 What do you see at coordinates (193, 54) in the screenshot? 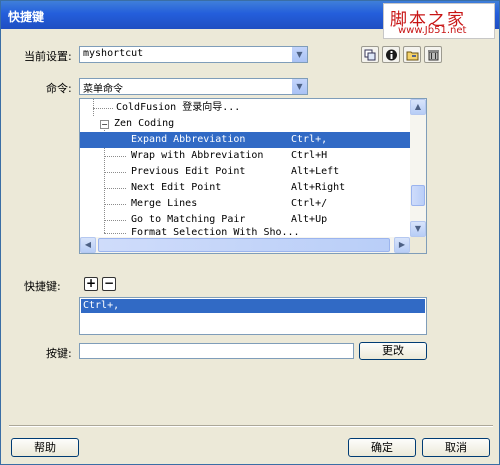
I see `current-set-select: myshortcut ▼` at bounding box center [193, 54].